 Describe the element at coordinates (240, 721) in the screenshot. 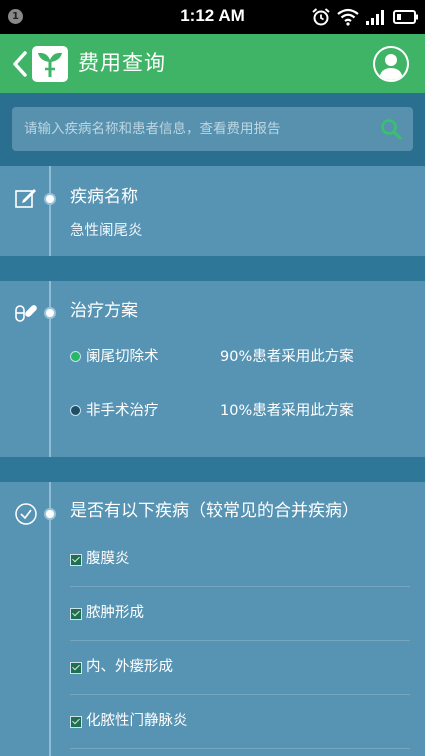

I see `condition-item: 化脓性门静脉炎` at that location.